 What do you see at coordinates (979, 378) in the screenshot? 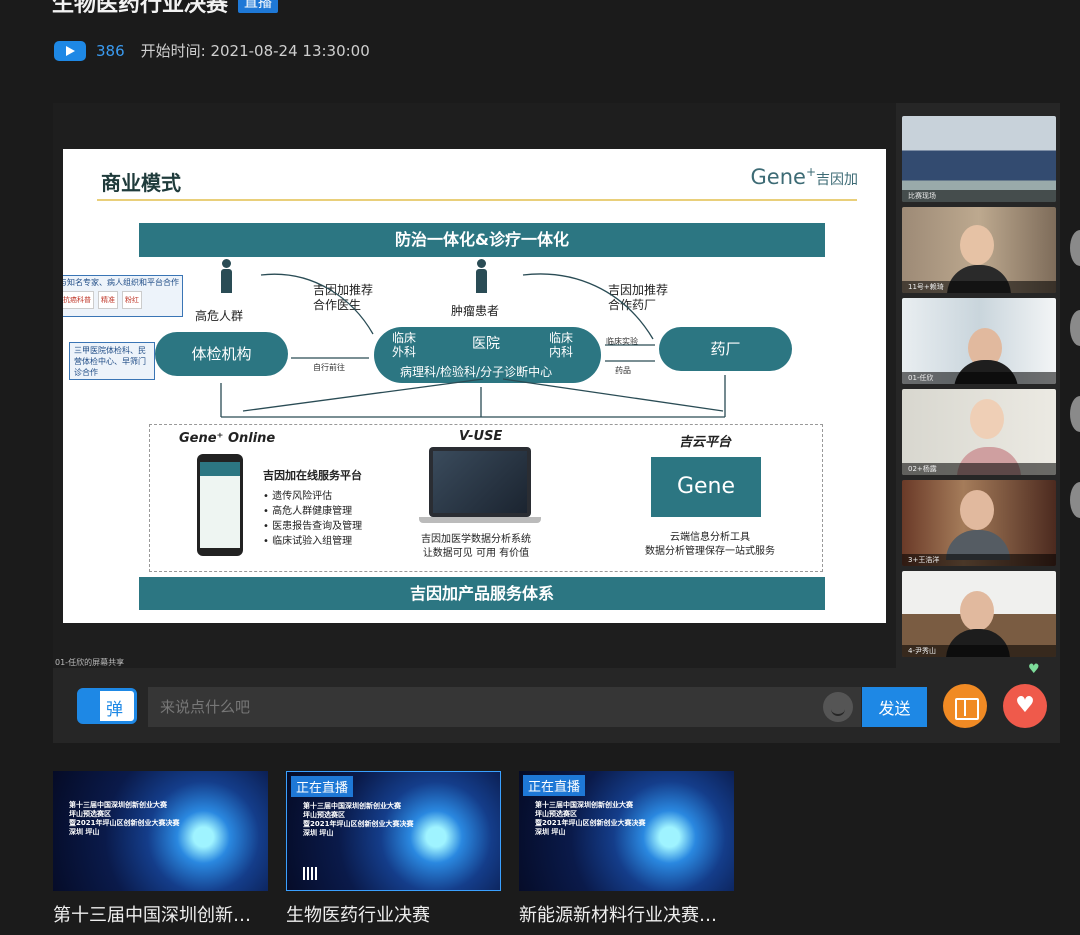
I see `participant-name: 01-任欣` at bounding box center [979, 378].